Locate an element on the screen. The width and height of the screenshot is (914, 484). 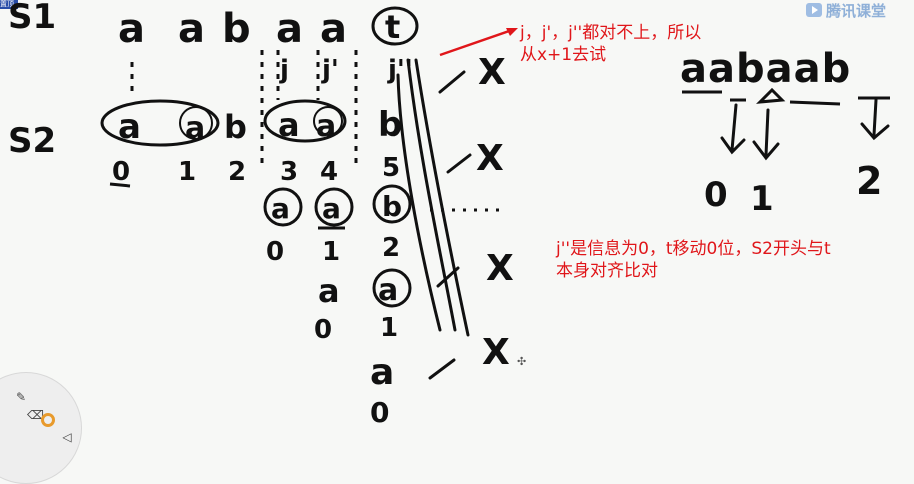
svg-text: 3 is located at coordinates (289, 172).